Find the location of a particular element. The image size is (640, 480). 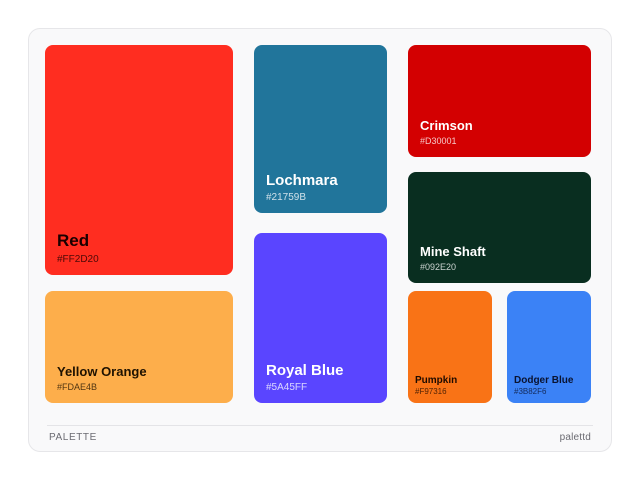

swatch-hex: #D30001 is located at coordinates (438, 141).